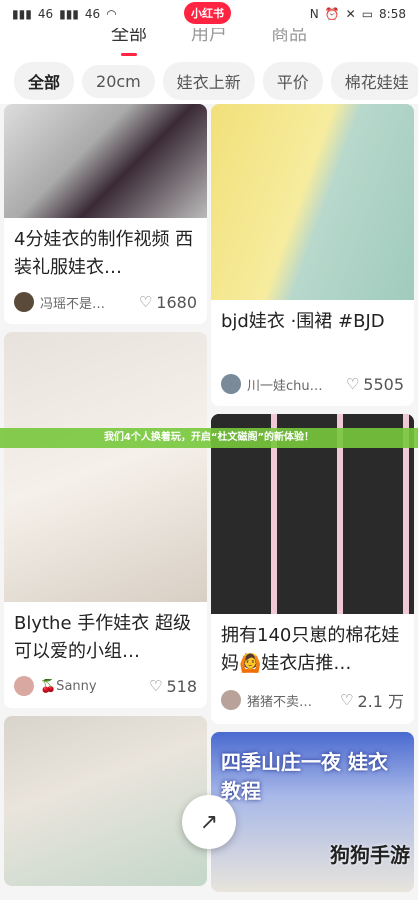  I want to click on time: 8:58, so click(392, 14).